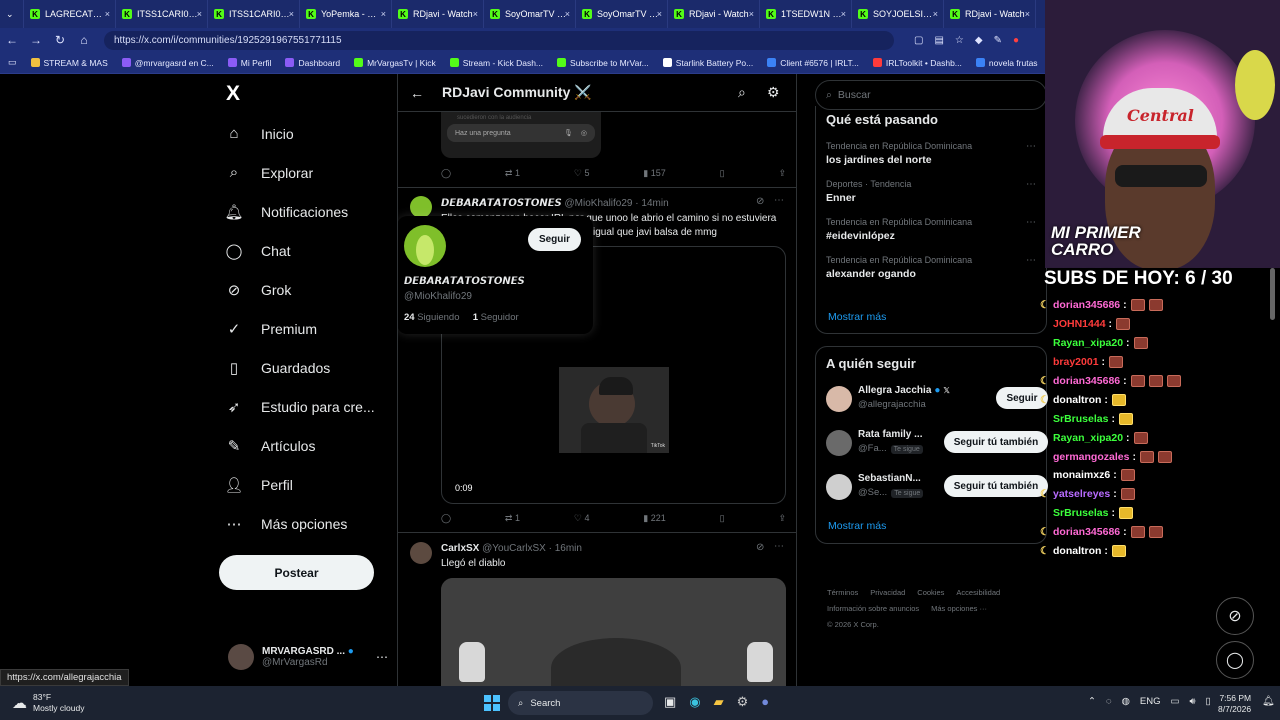 The width and height of the screenshot is (1280, 720). What do you see at coordinates (249, 63) in the screenshot?
I see `bookmark-item: Mi Perfil` at bounding box center [249, 63].